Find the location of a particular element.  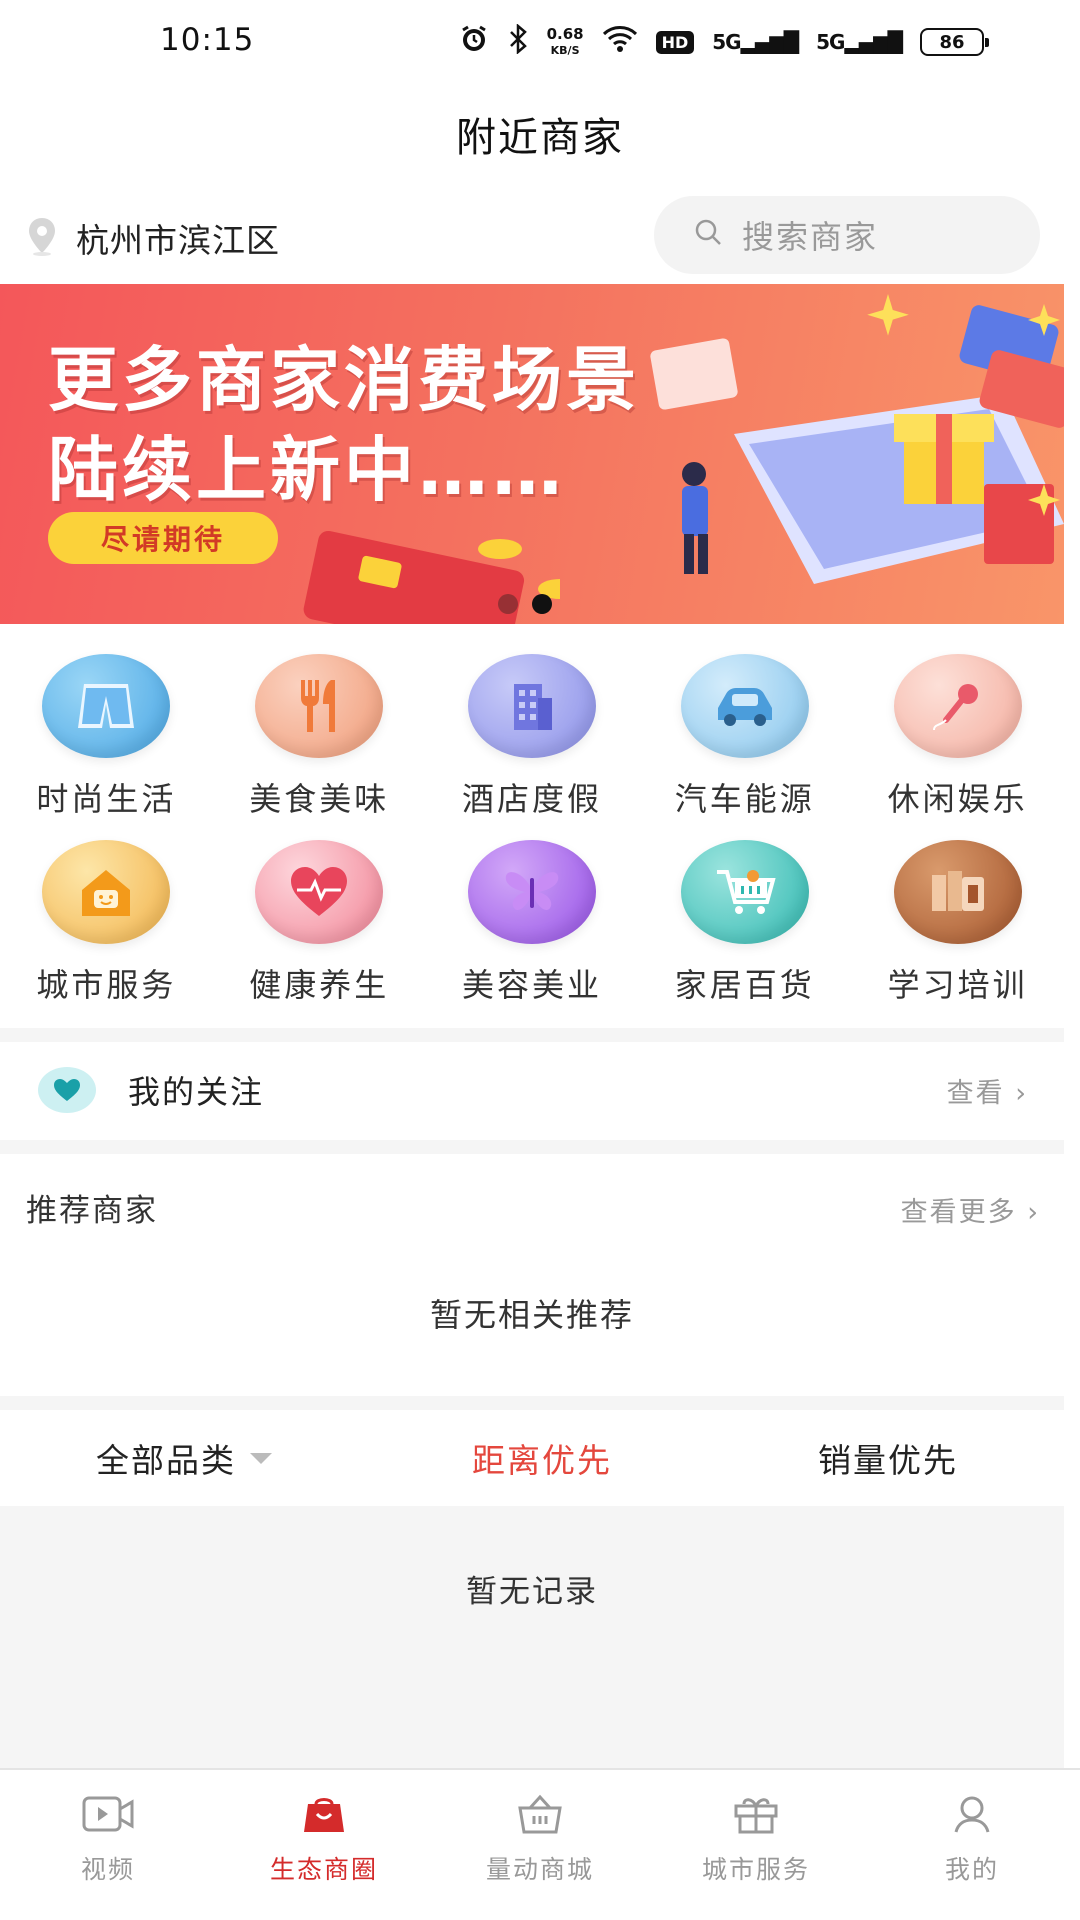

house-icon is located at coordinates (106, 892).